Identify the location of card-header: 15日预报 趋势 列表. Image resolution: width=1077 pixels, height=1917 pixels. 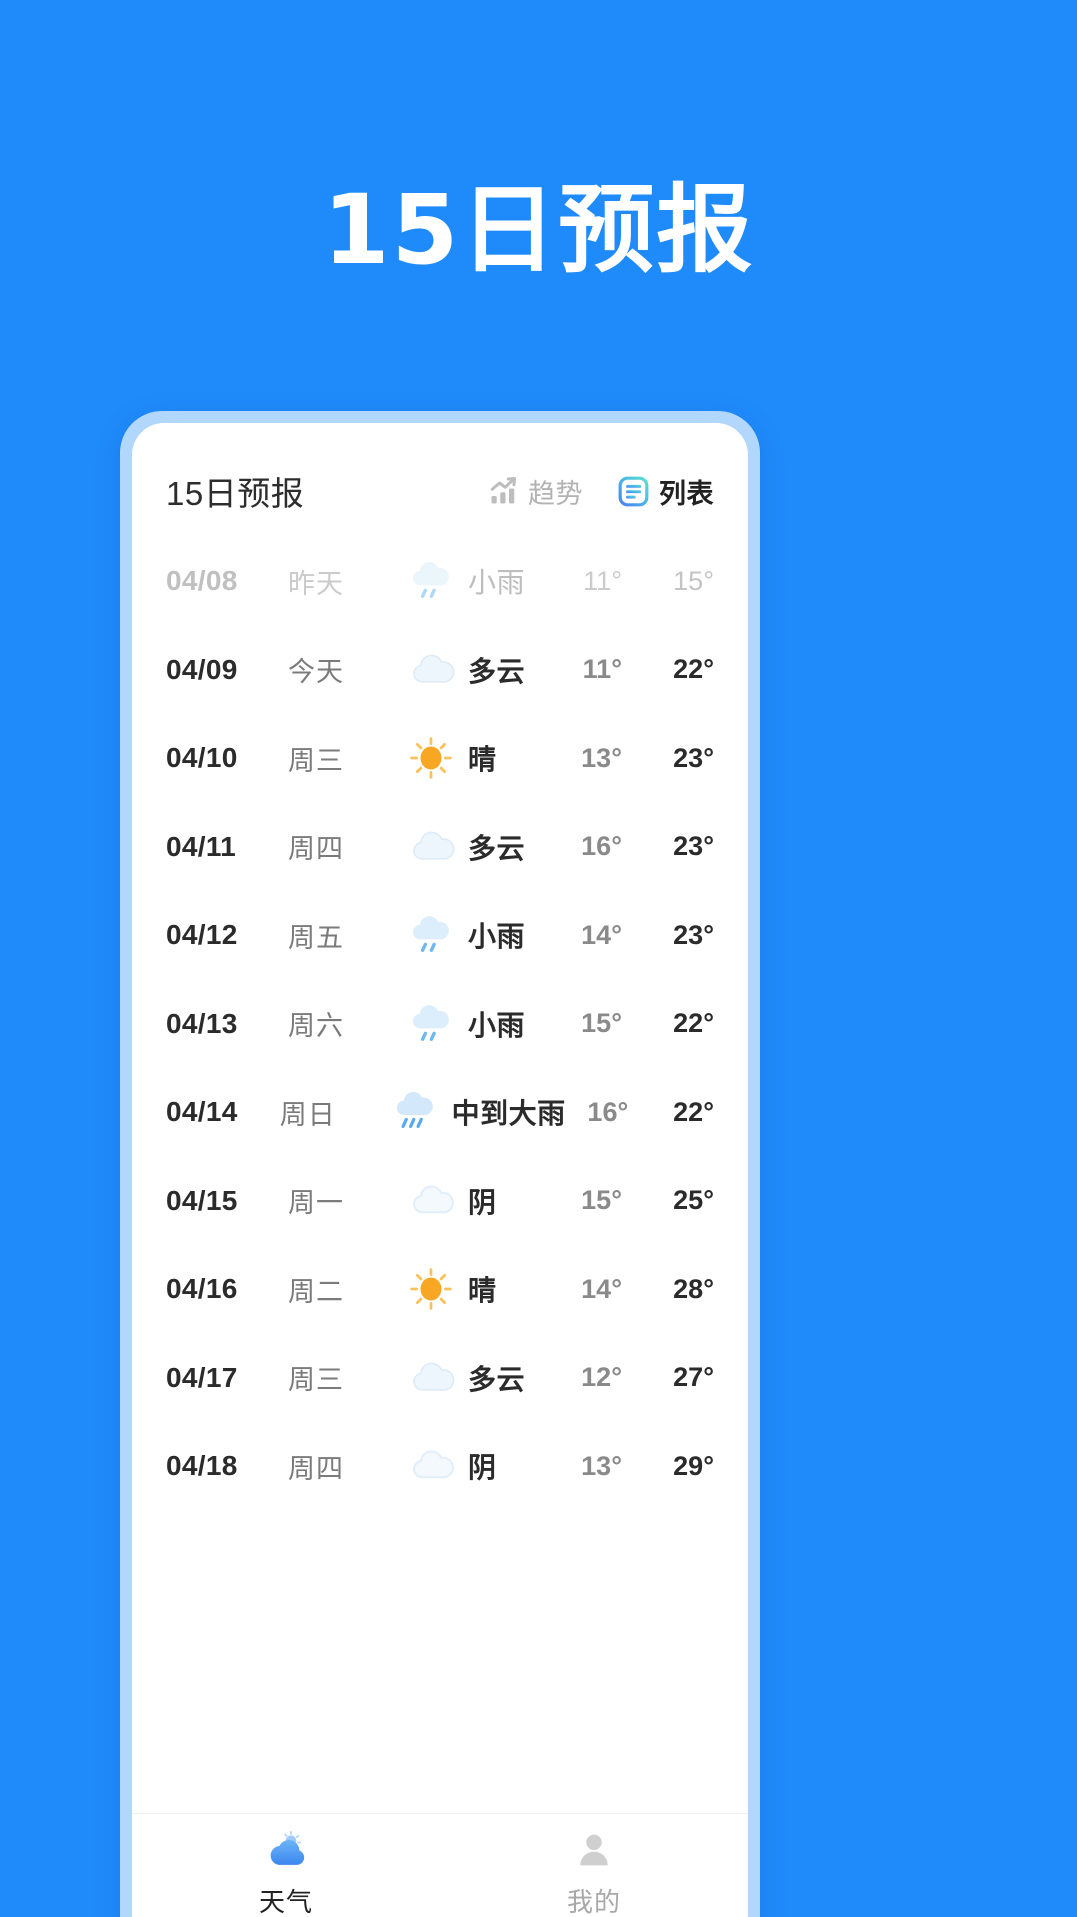
(440, 480).